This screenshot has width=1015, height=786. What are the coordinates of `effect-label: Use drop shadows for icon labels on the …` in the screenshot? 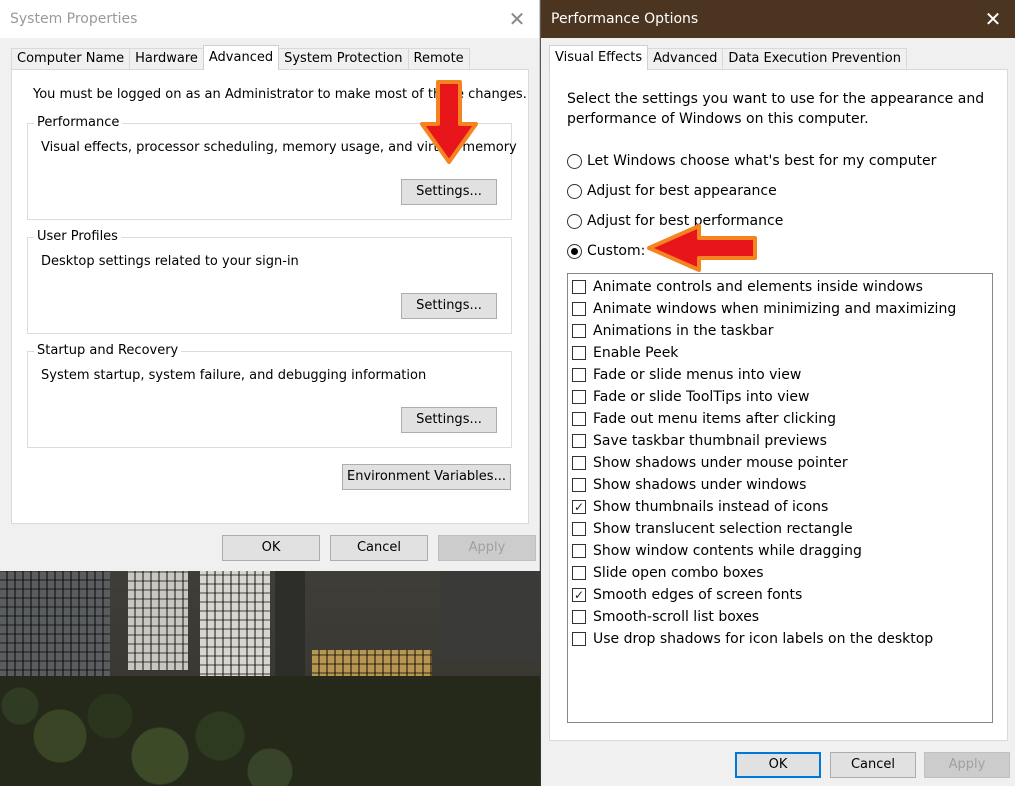 It's located at (763, 639).